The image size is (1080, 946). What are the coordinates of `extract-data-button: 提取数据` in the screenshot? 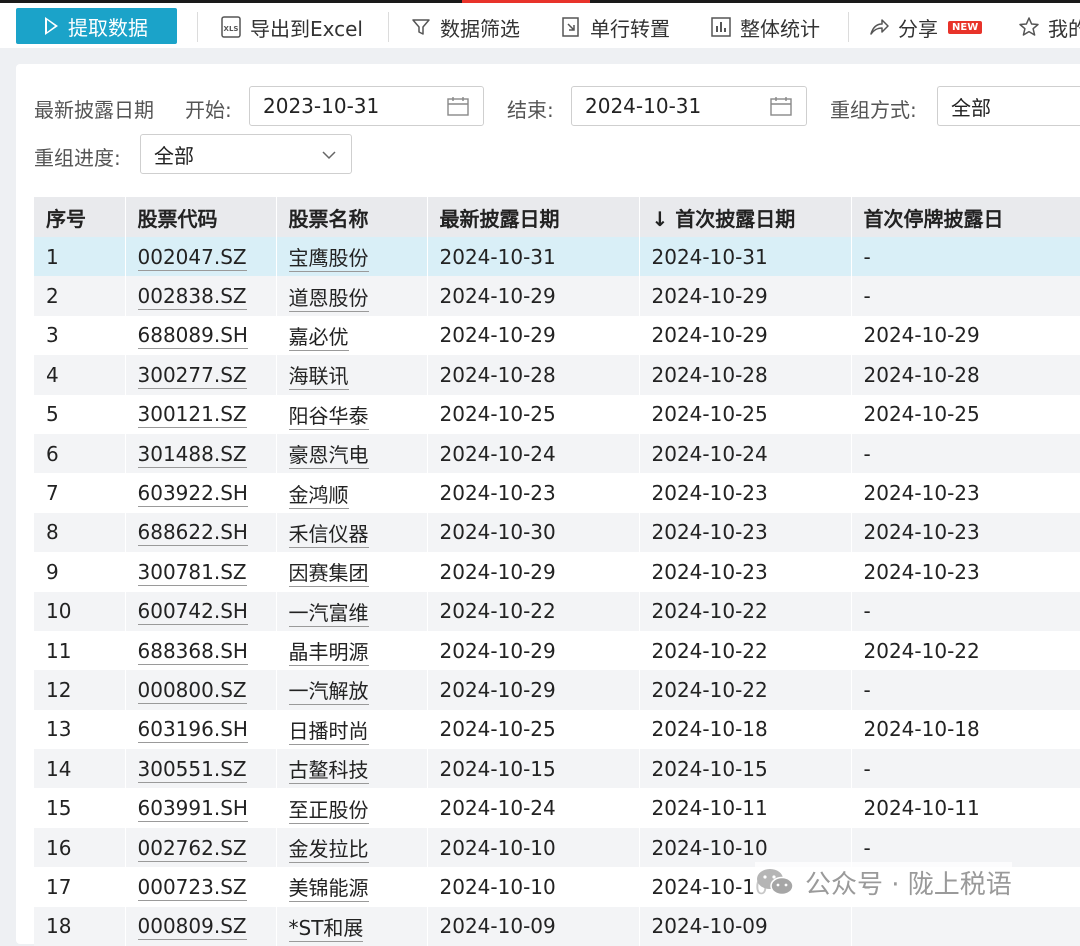 It's located at (96, 26).